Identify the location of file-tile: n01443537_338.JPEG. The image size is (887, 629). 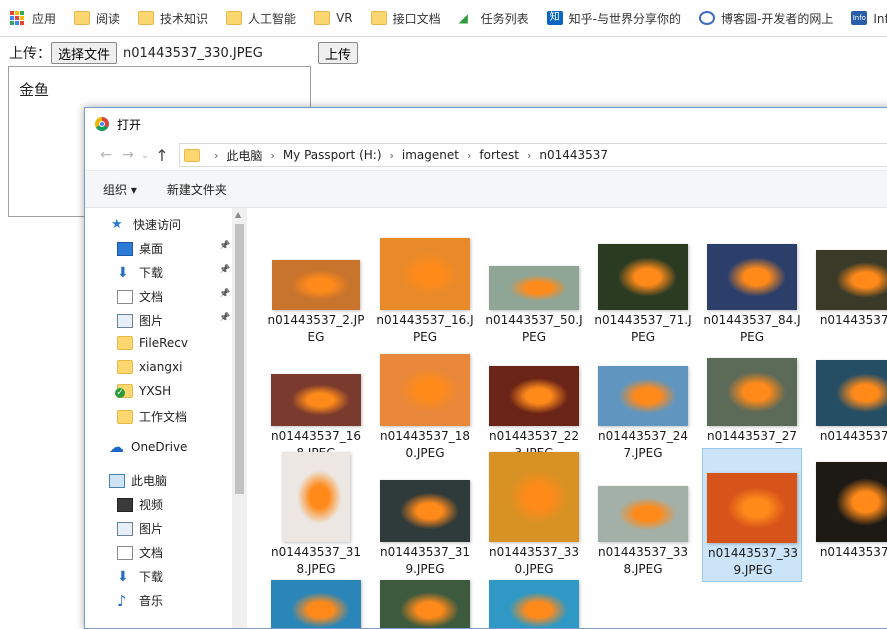
(643, 515).